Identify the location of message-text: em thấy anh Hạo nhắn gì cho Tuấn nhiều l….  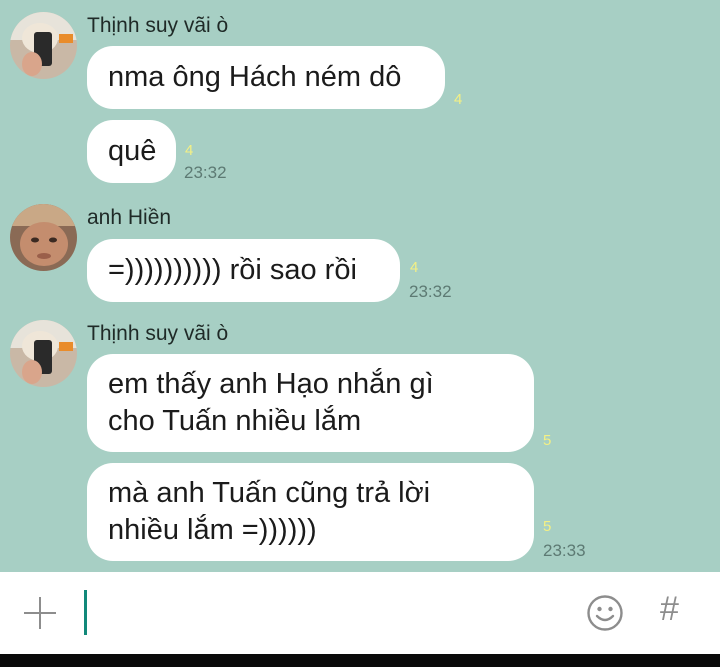
(271, 402).